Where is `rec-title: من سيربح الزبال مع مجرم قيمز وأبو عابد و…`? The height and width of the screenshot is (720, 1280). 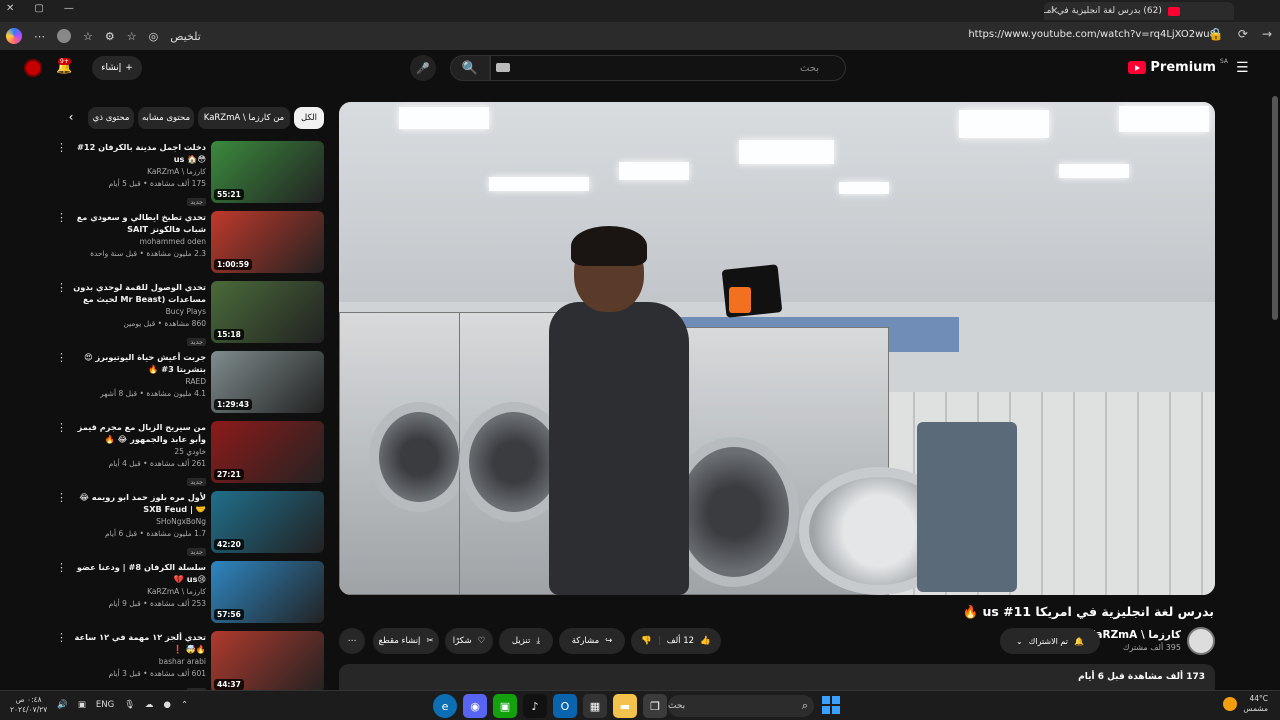
rec-title: من سيربح الزبال مع مجرم قيمز وأبو عابد و… is located at coordinates (139, 433).